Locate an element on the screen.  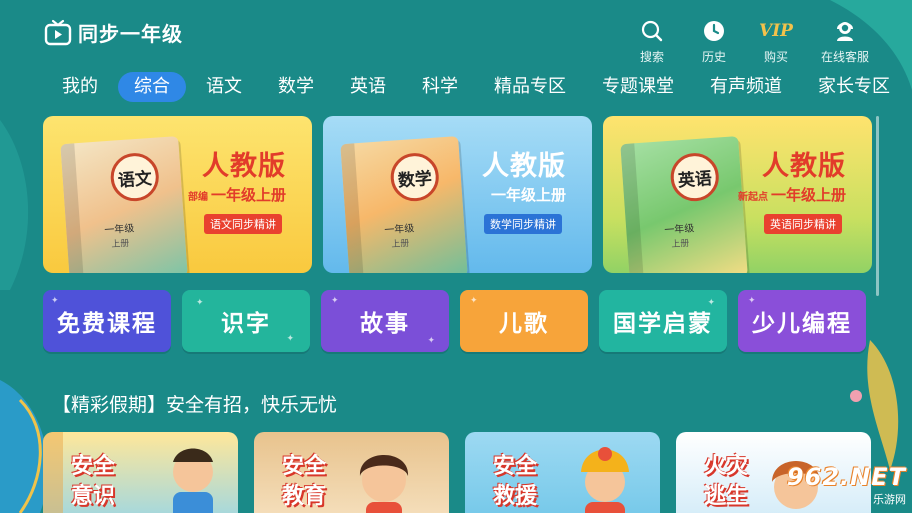
tab-science: 科学 is located at coordinates (440, 87).